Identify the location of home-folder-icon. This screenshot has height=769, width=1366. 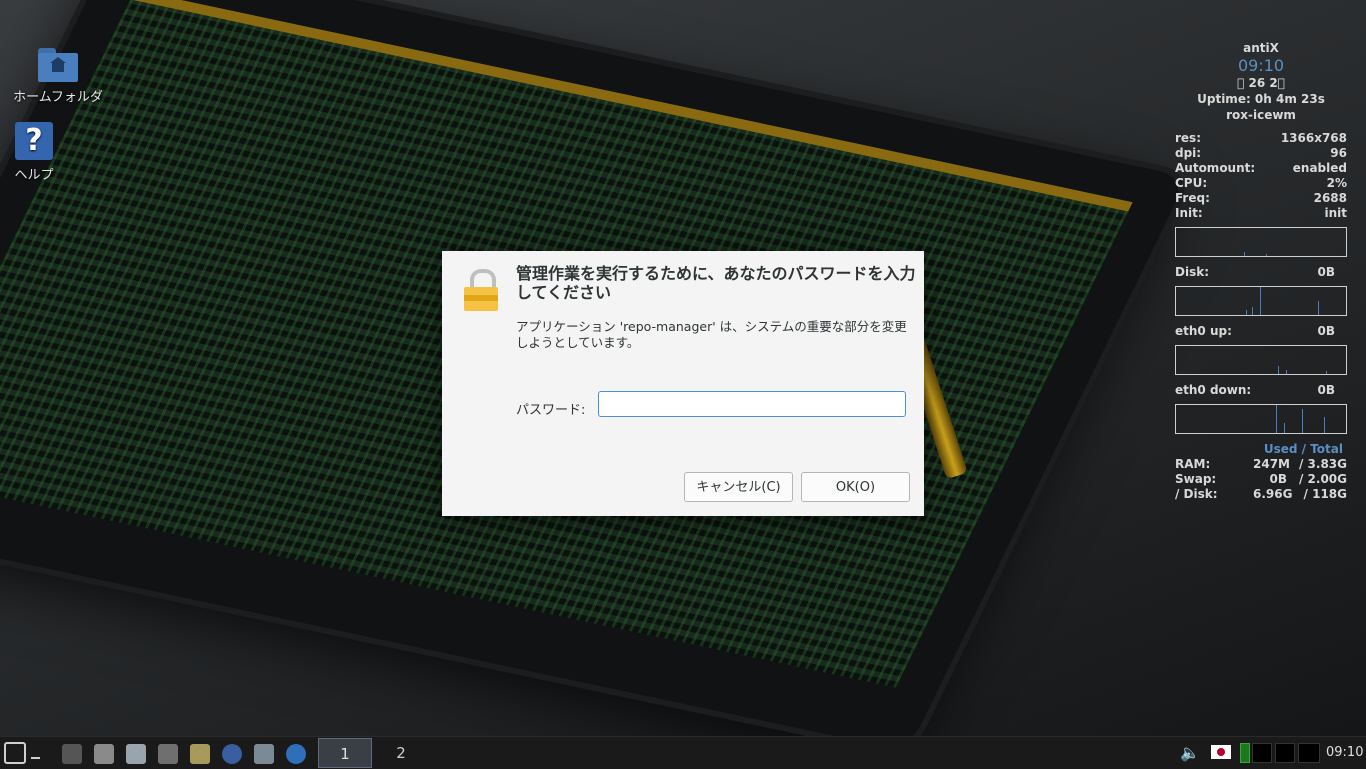
(58, 65).